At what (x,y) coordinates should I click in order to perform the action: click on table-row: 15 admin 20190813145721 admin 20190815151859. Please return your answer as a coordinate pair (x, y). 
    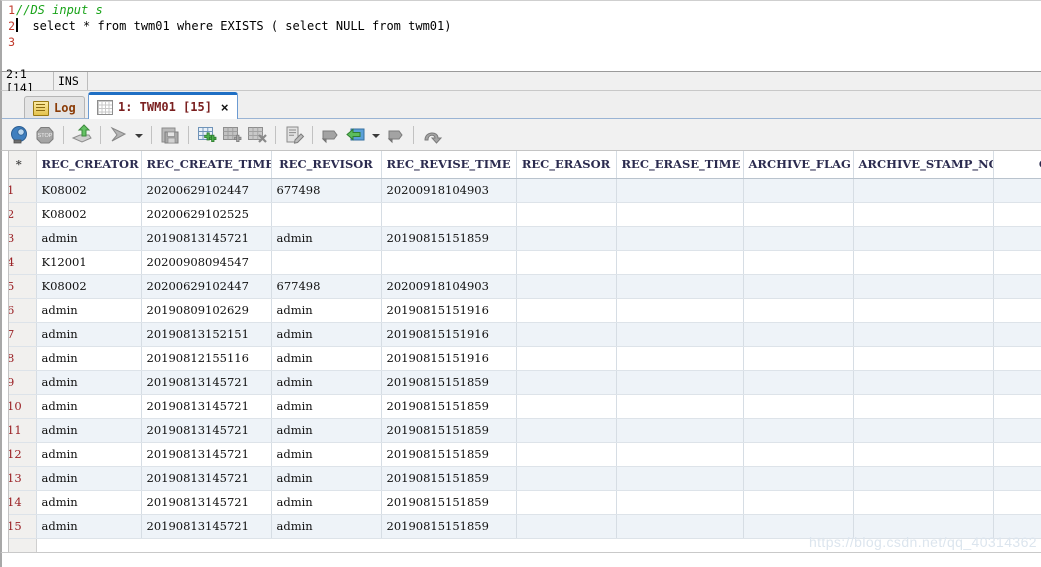
    Looking at the image, I should click on (521, 526).